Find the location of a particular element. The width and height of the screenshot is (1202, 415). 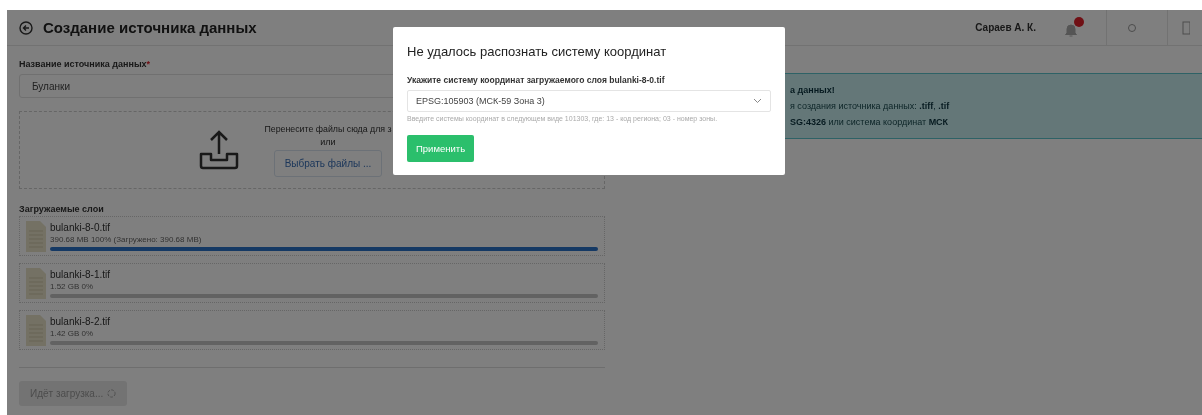

or-text: или is located at coordinates (328, 141).